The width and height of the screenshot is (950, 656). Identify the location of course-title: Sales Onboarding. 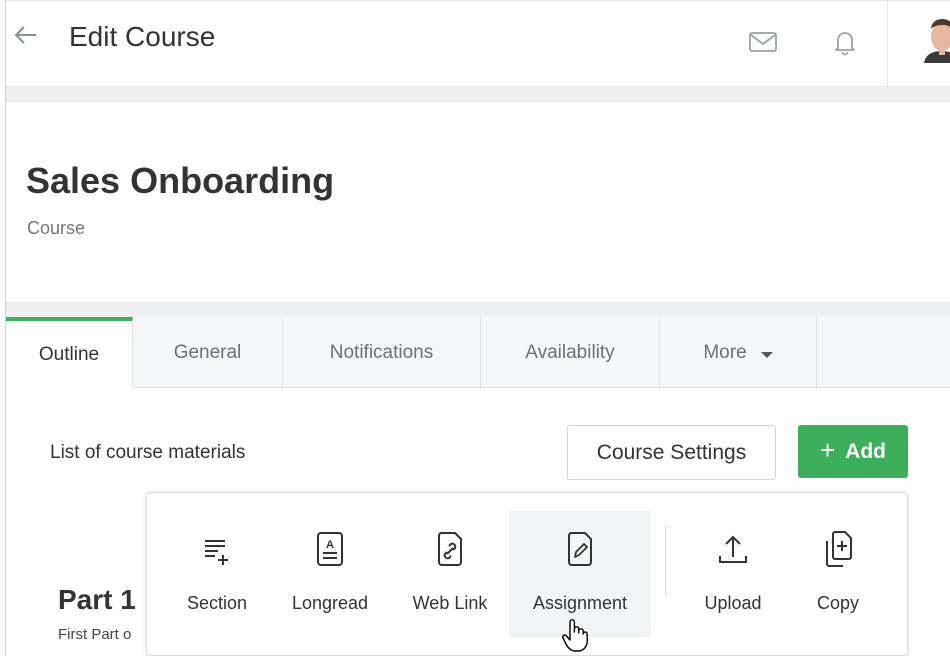
(180, 180).